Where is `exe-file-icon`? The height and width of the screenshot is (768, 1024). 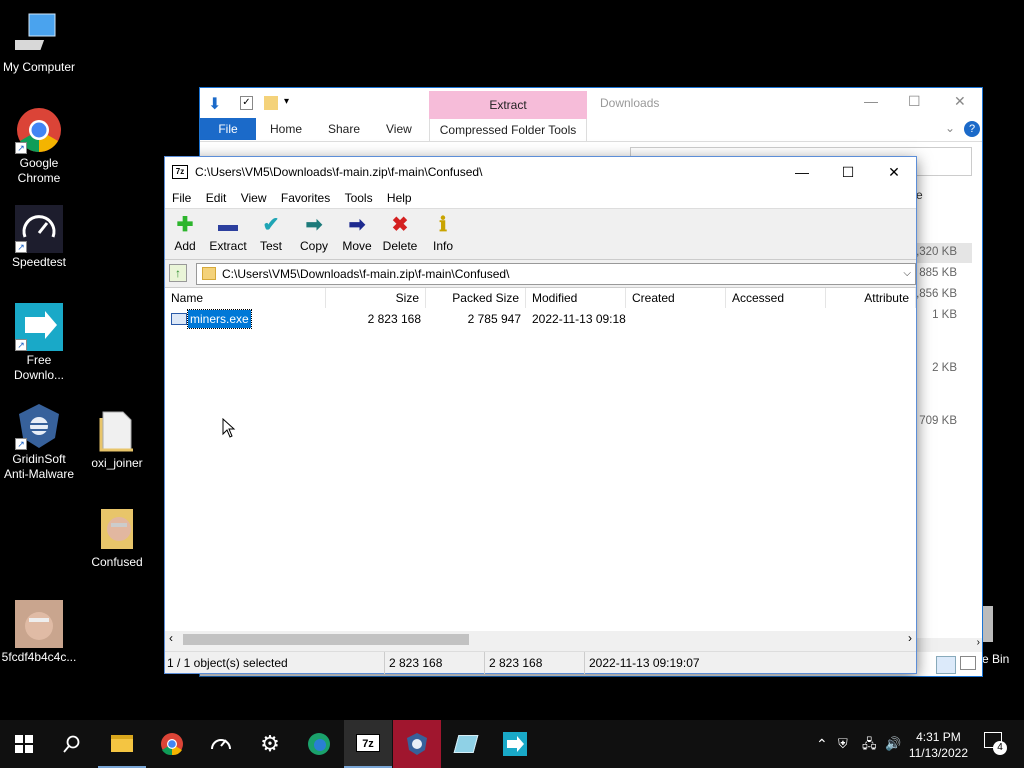 exe-file-icon is located at coordinates (179, 319).